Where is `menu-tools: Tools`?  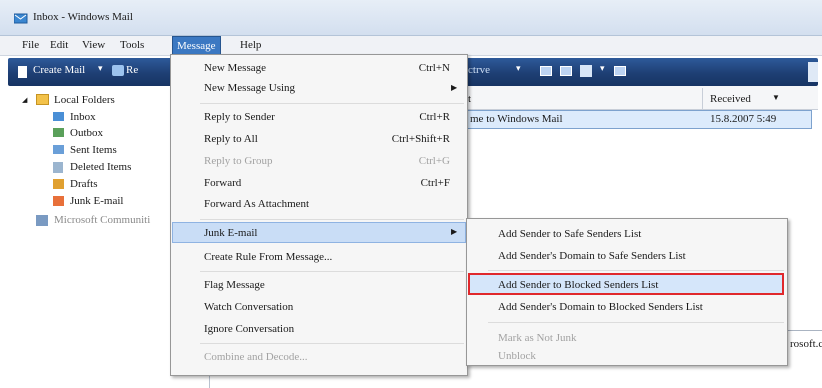 menu-tools: Tools is located at coordinates (132, 45).